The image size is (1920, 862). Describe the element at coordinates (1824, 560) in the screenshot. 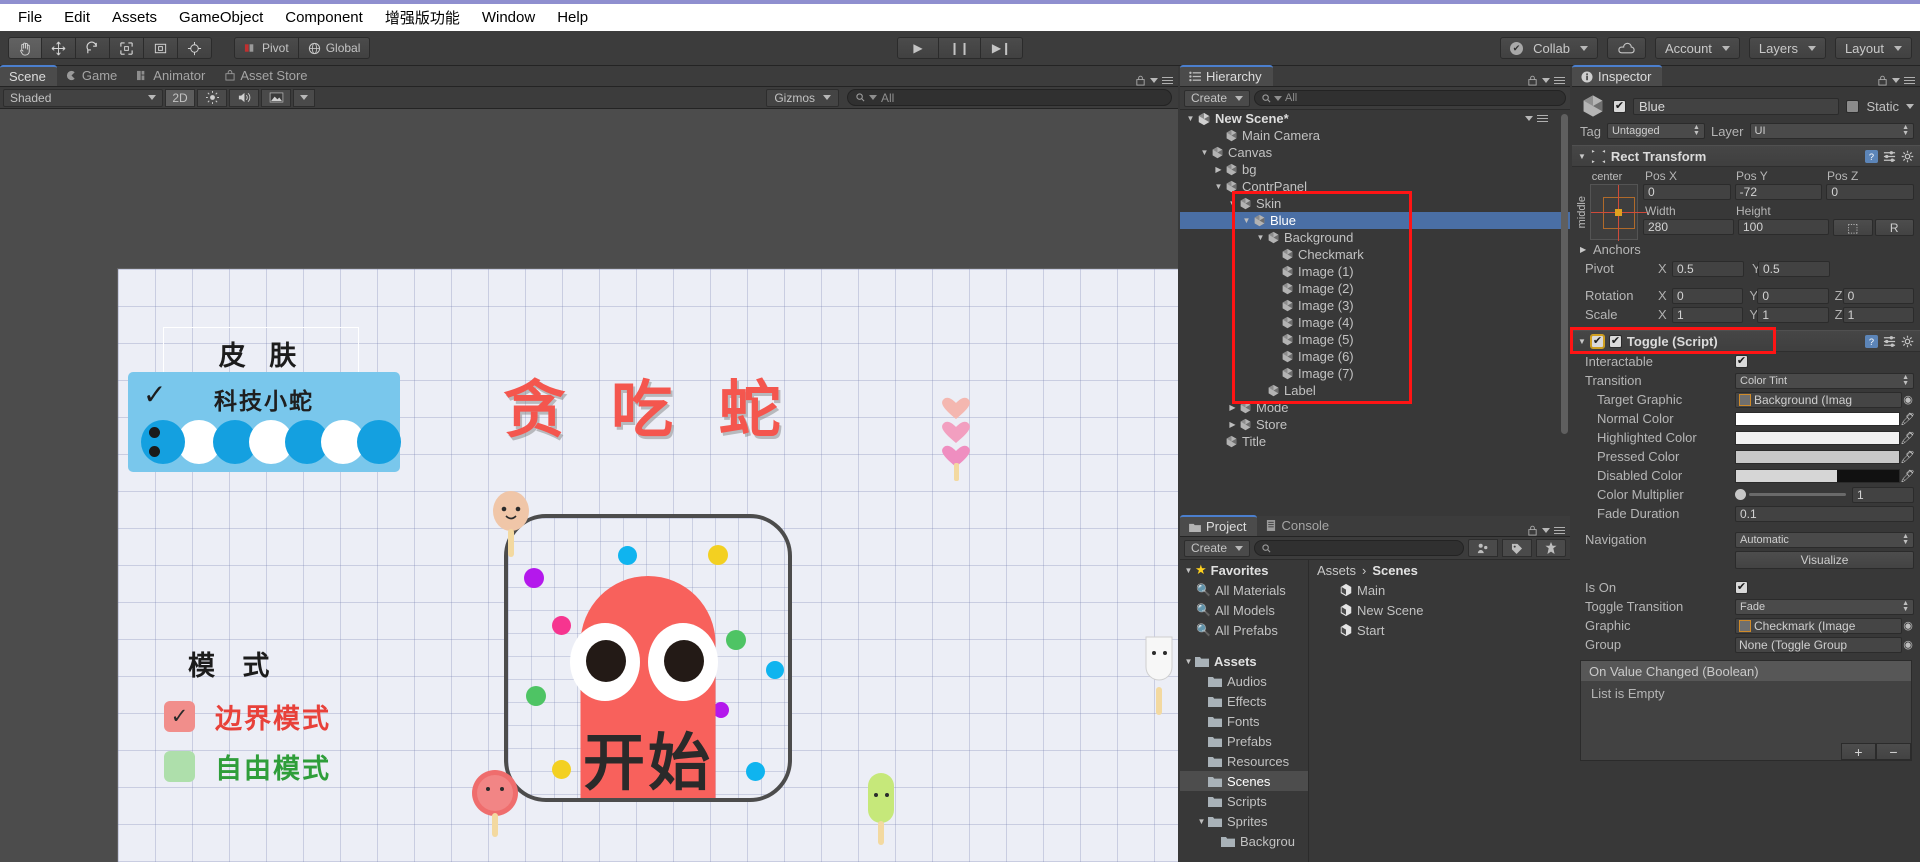

I see `visualize-button: Visualize` at that location.